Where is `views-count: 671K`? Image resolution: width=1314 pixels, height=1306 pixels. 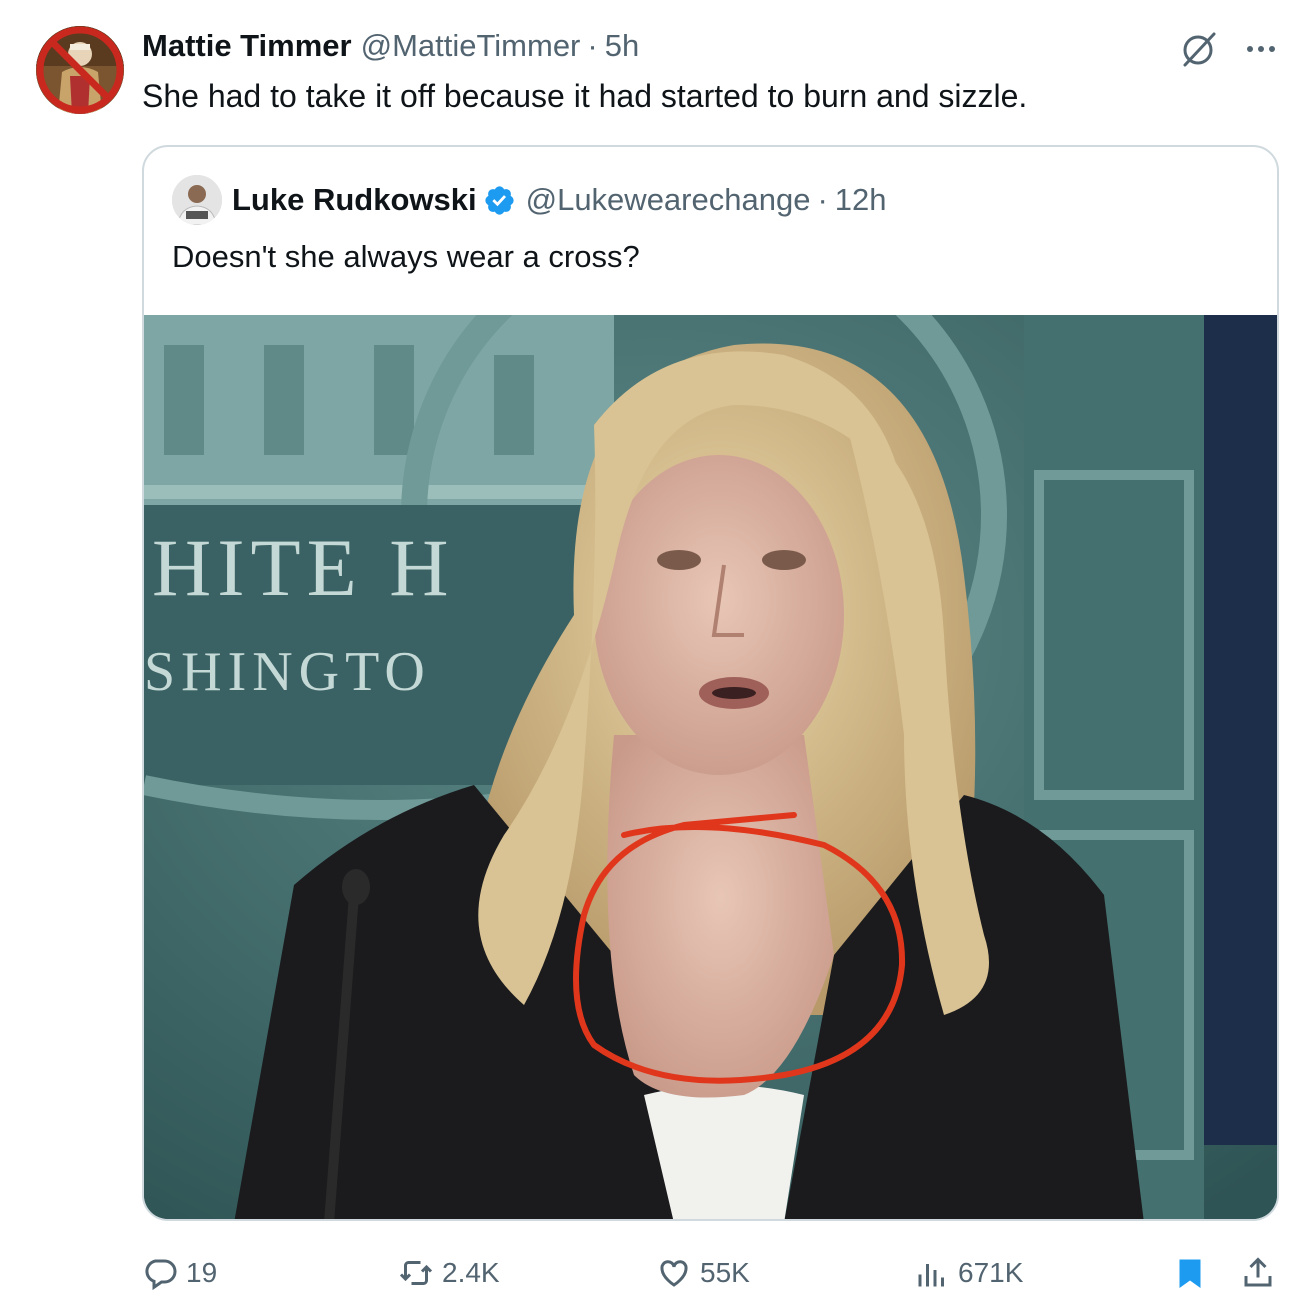 views-count: 671K is located at coordinates (991, 1272).